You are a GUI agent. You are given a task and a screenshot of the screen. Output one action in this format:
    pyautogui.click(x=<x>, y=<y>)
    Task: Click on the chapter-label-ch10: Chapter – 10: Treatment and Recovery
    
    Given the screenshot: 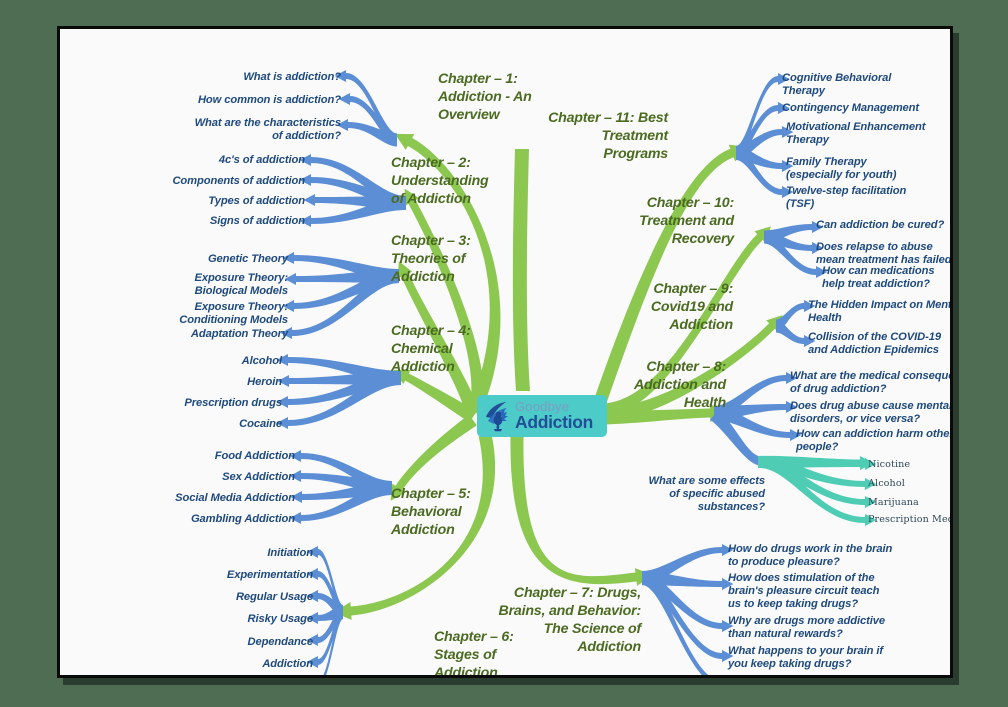 What is the action you would take?
    pyautogui.click(x=660, y=222)
    